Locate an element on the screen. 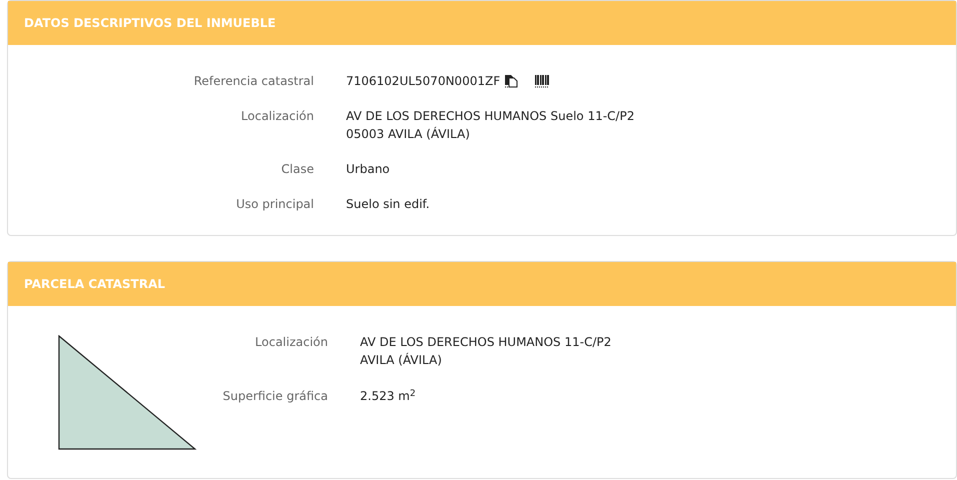 This screenshot has height=480, width=957. section-title: PARCELA CATASTRAL is located at coordinates (95, 284).